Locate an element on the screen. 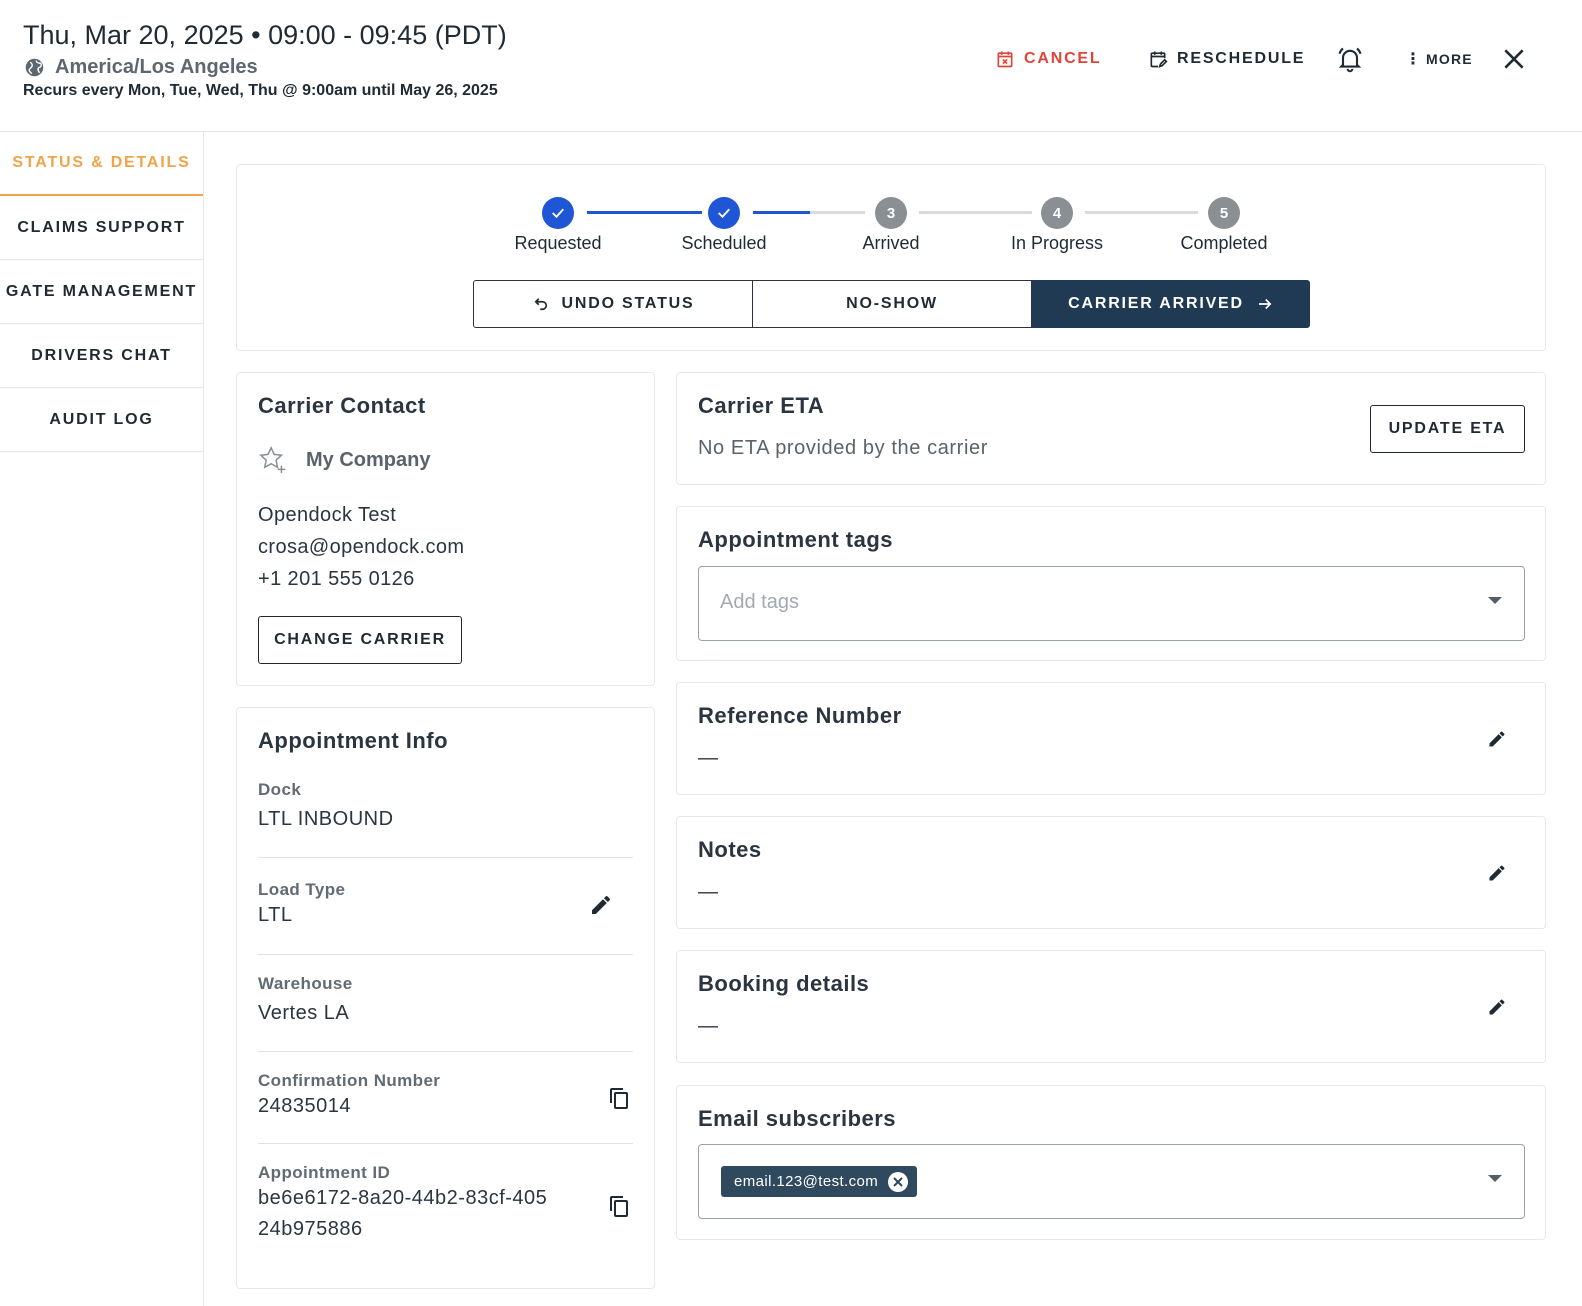  remove-email-button is located at coordinates (898, 1181).